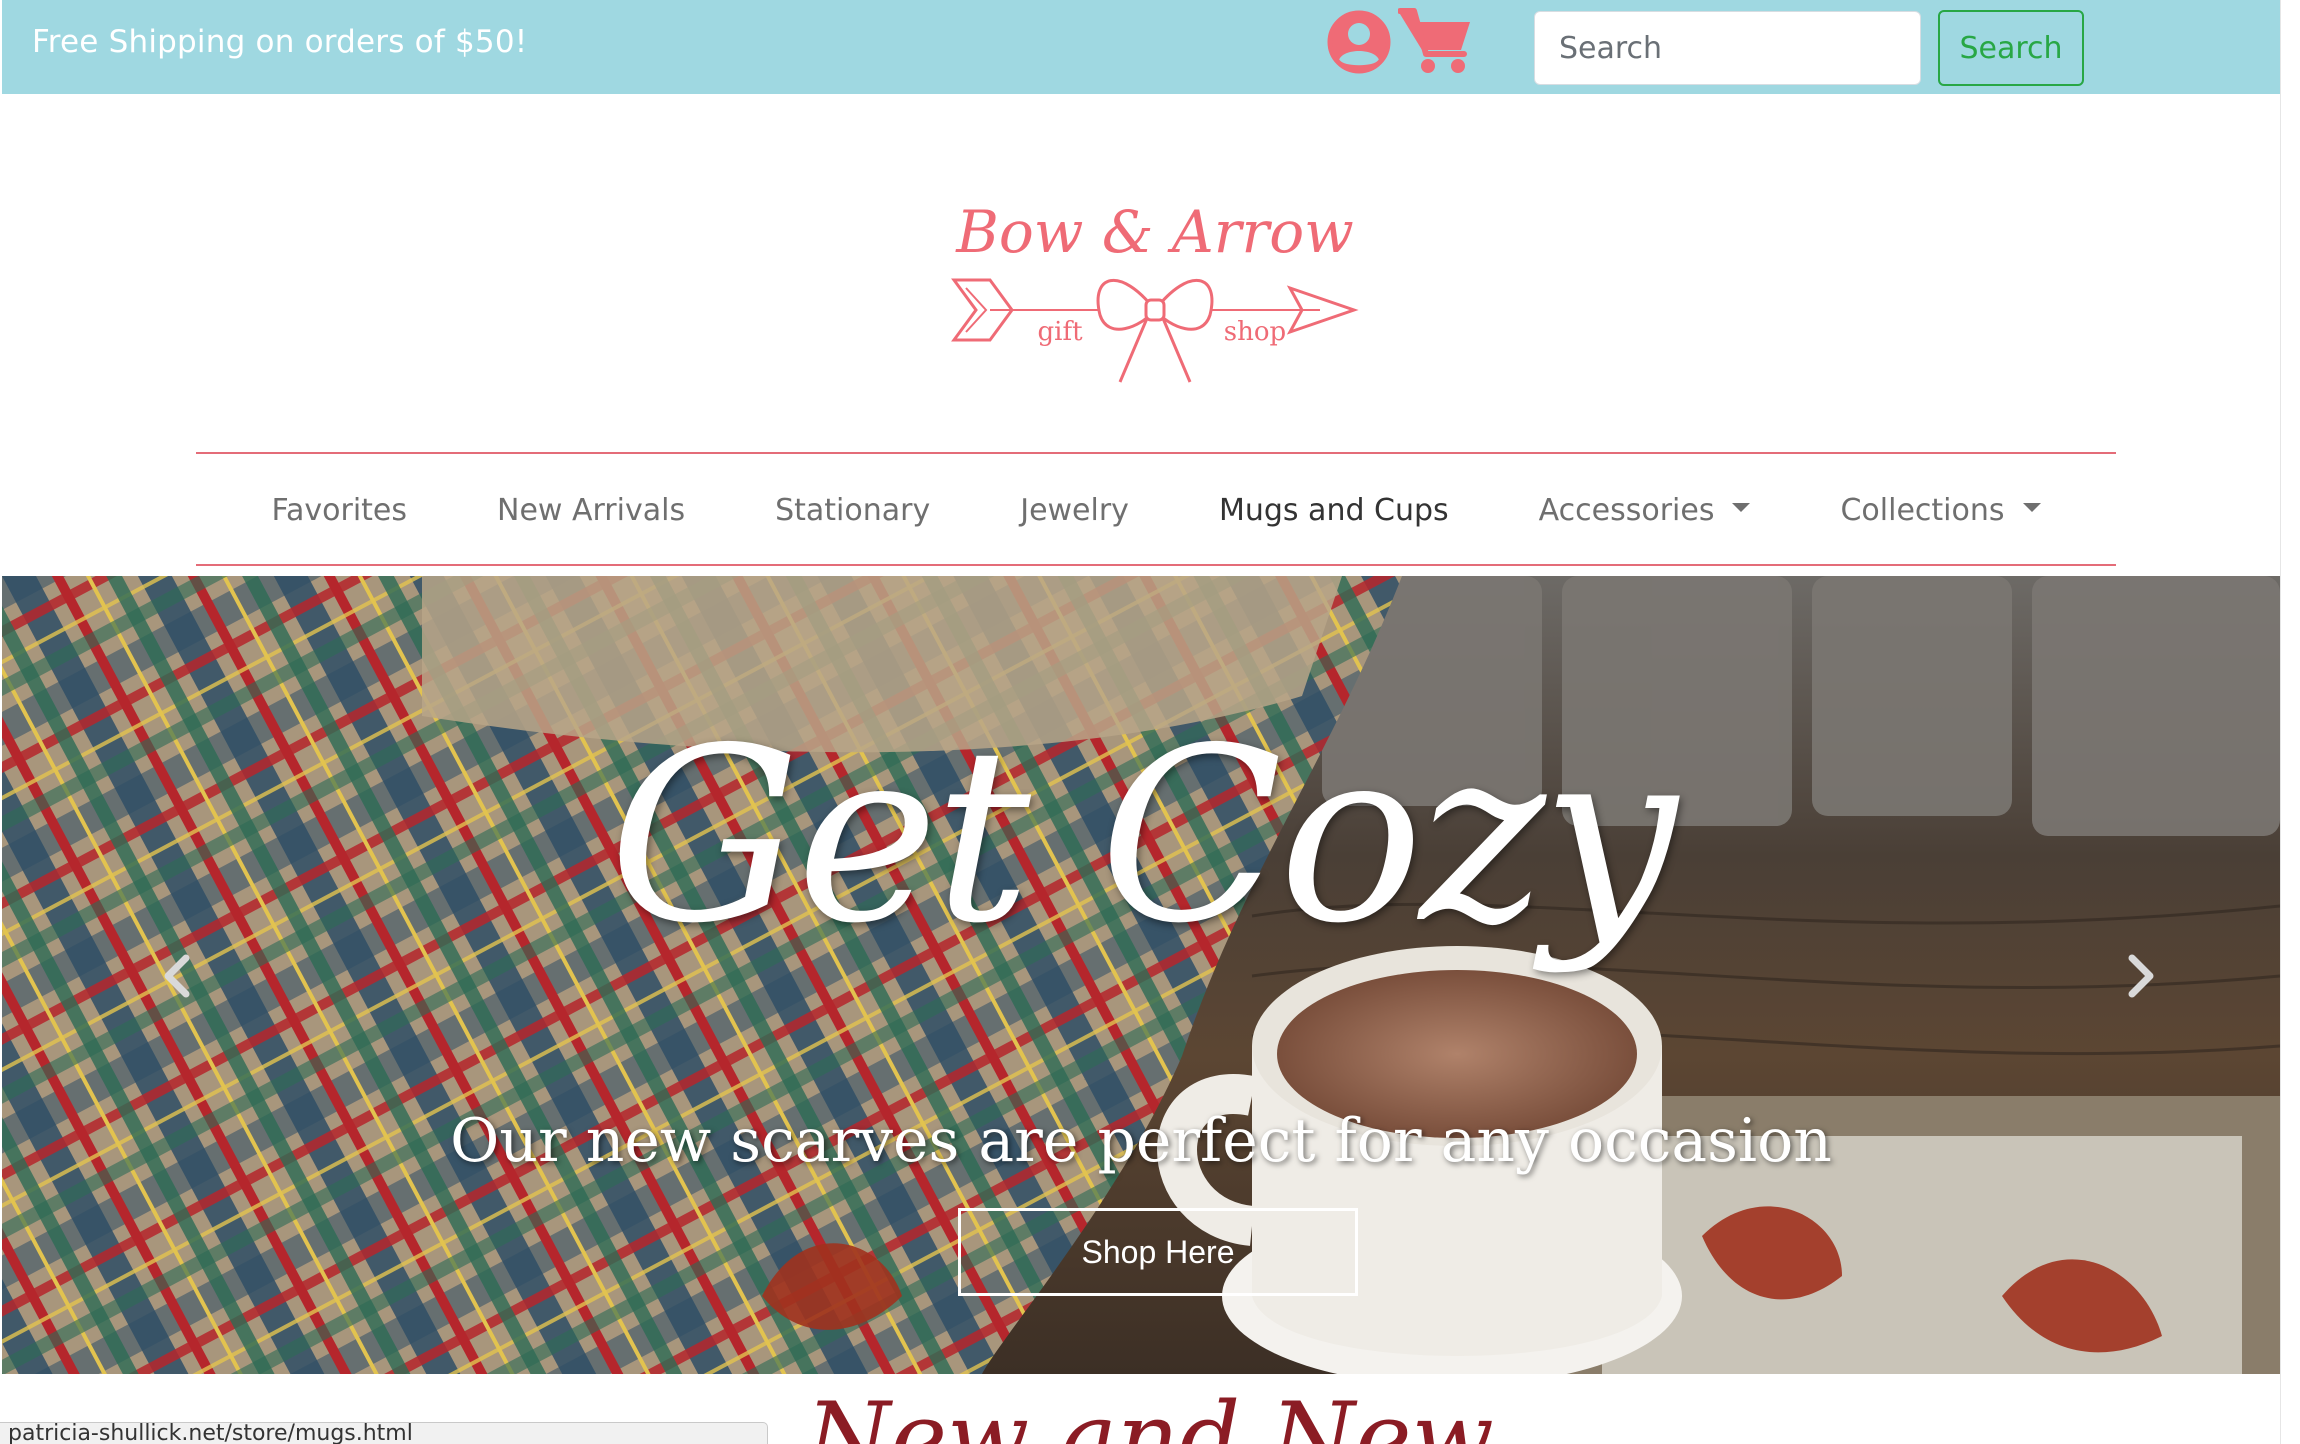  I want to click on logo-shop-text: shop, so click(1255, 332).